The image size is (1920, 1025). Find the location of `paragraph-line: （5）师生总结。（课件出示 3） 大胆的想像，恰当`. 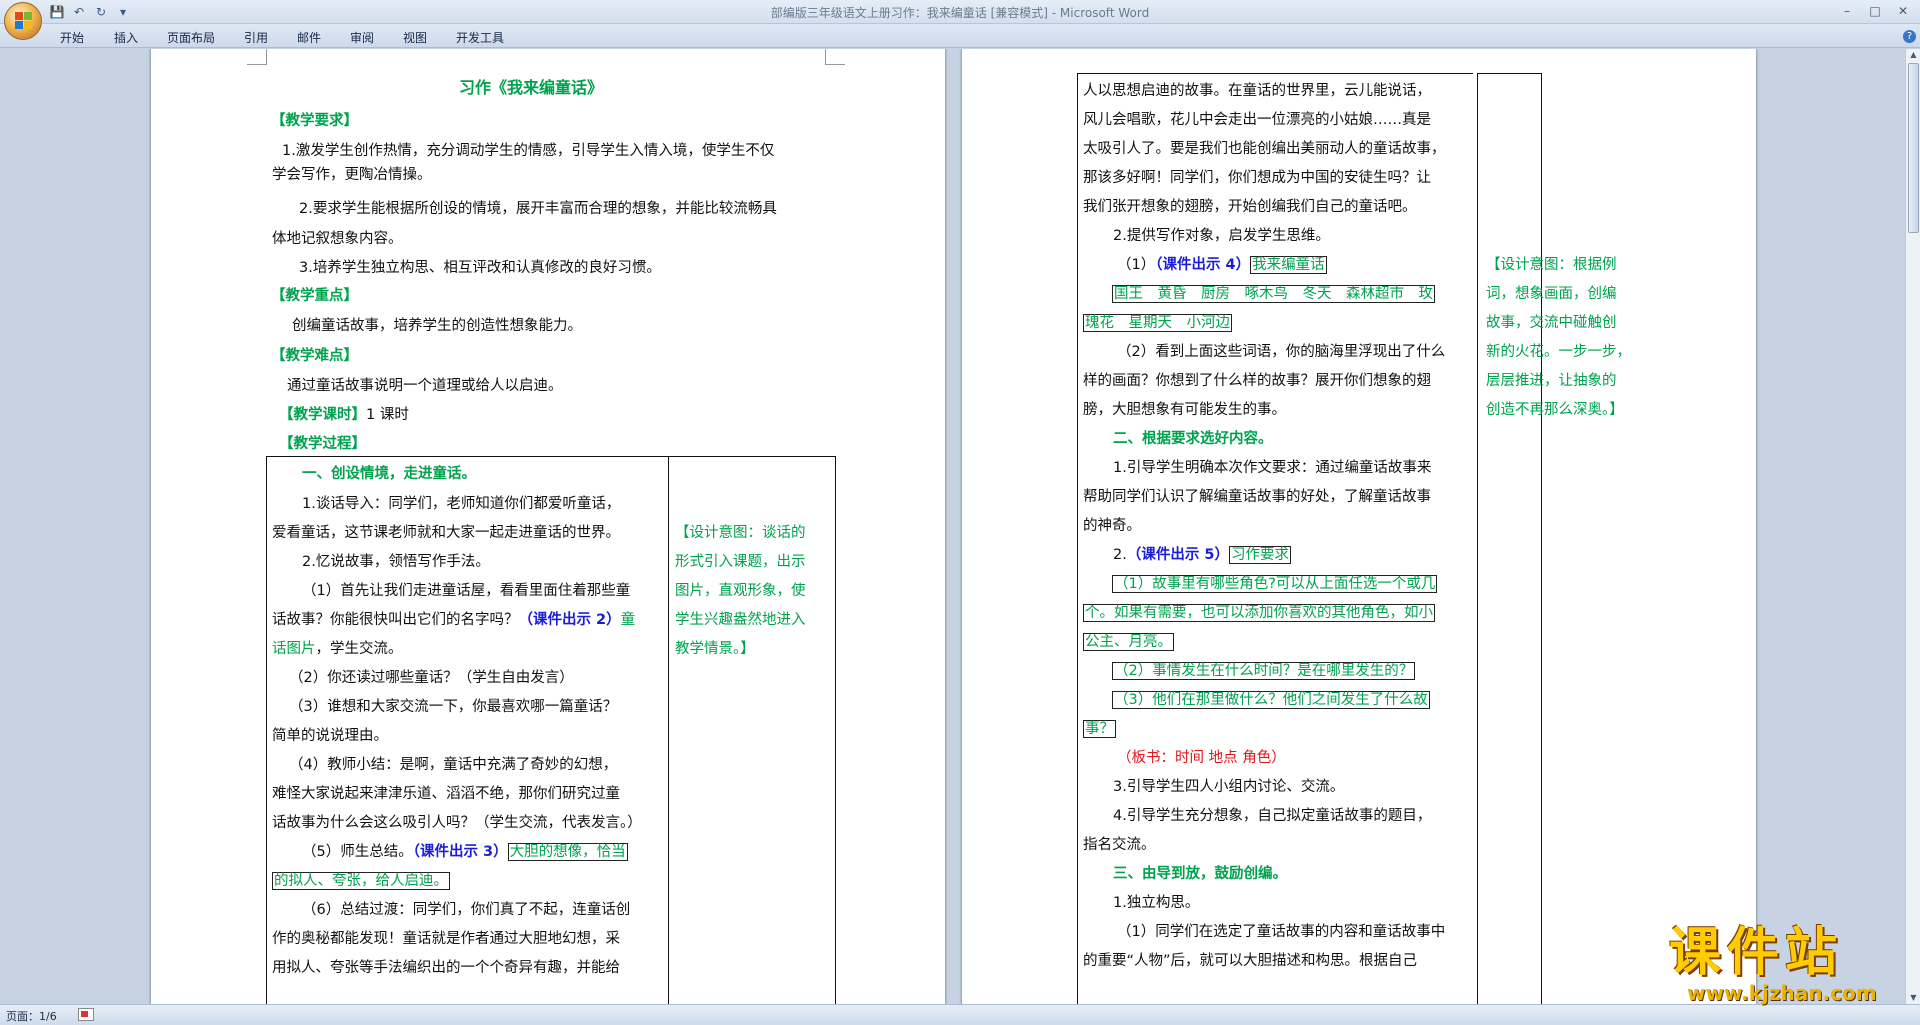

paragraph-line: （5）师生总结。（课件出示 3） 大胆的想像，恰当 is located at coordinates (465, 852).